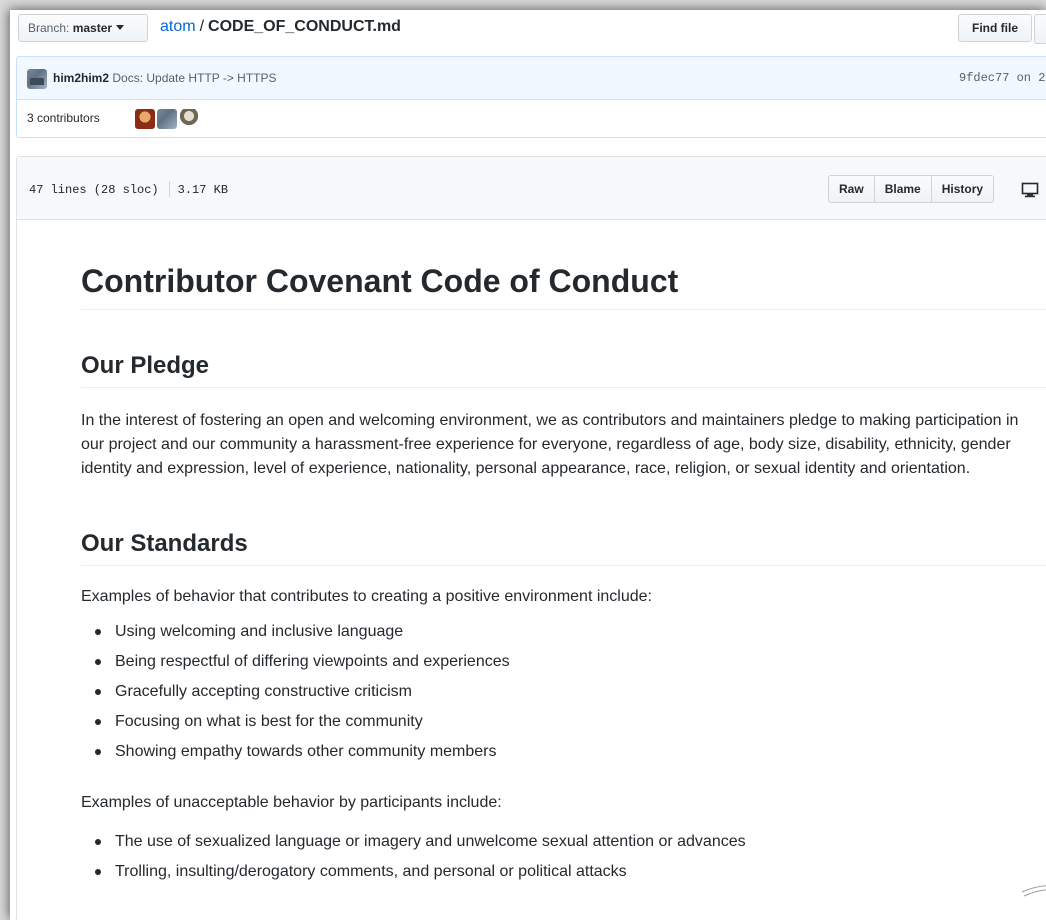 The height and width of the screenshot is (920, 1046). I want to click on author-avatar, so click(37, 79).